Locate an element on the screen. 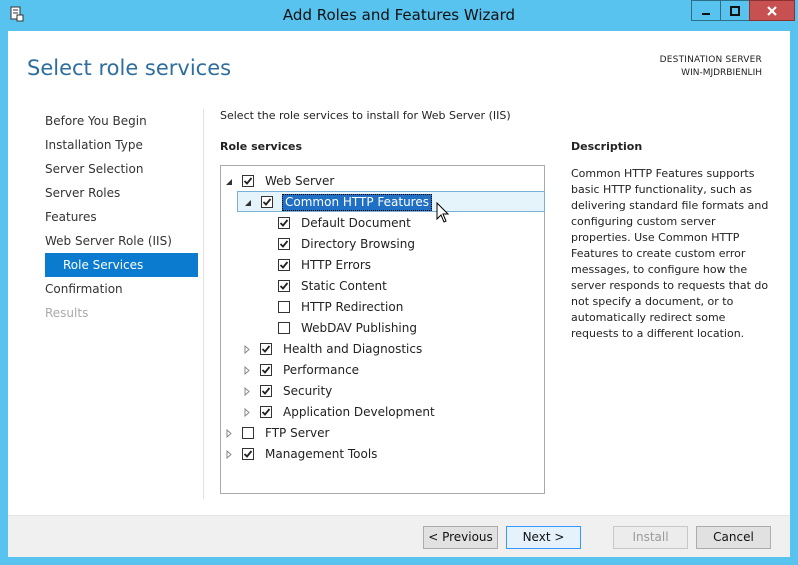  maximize-icon is located at coordinates (735, 10).